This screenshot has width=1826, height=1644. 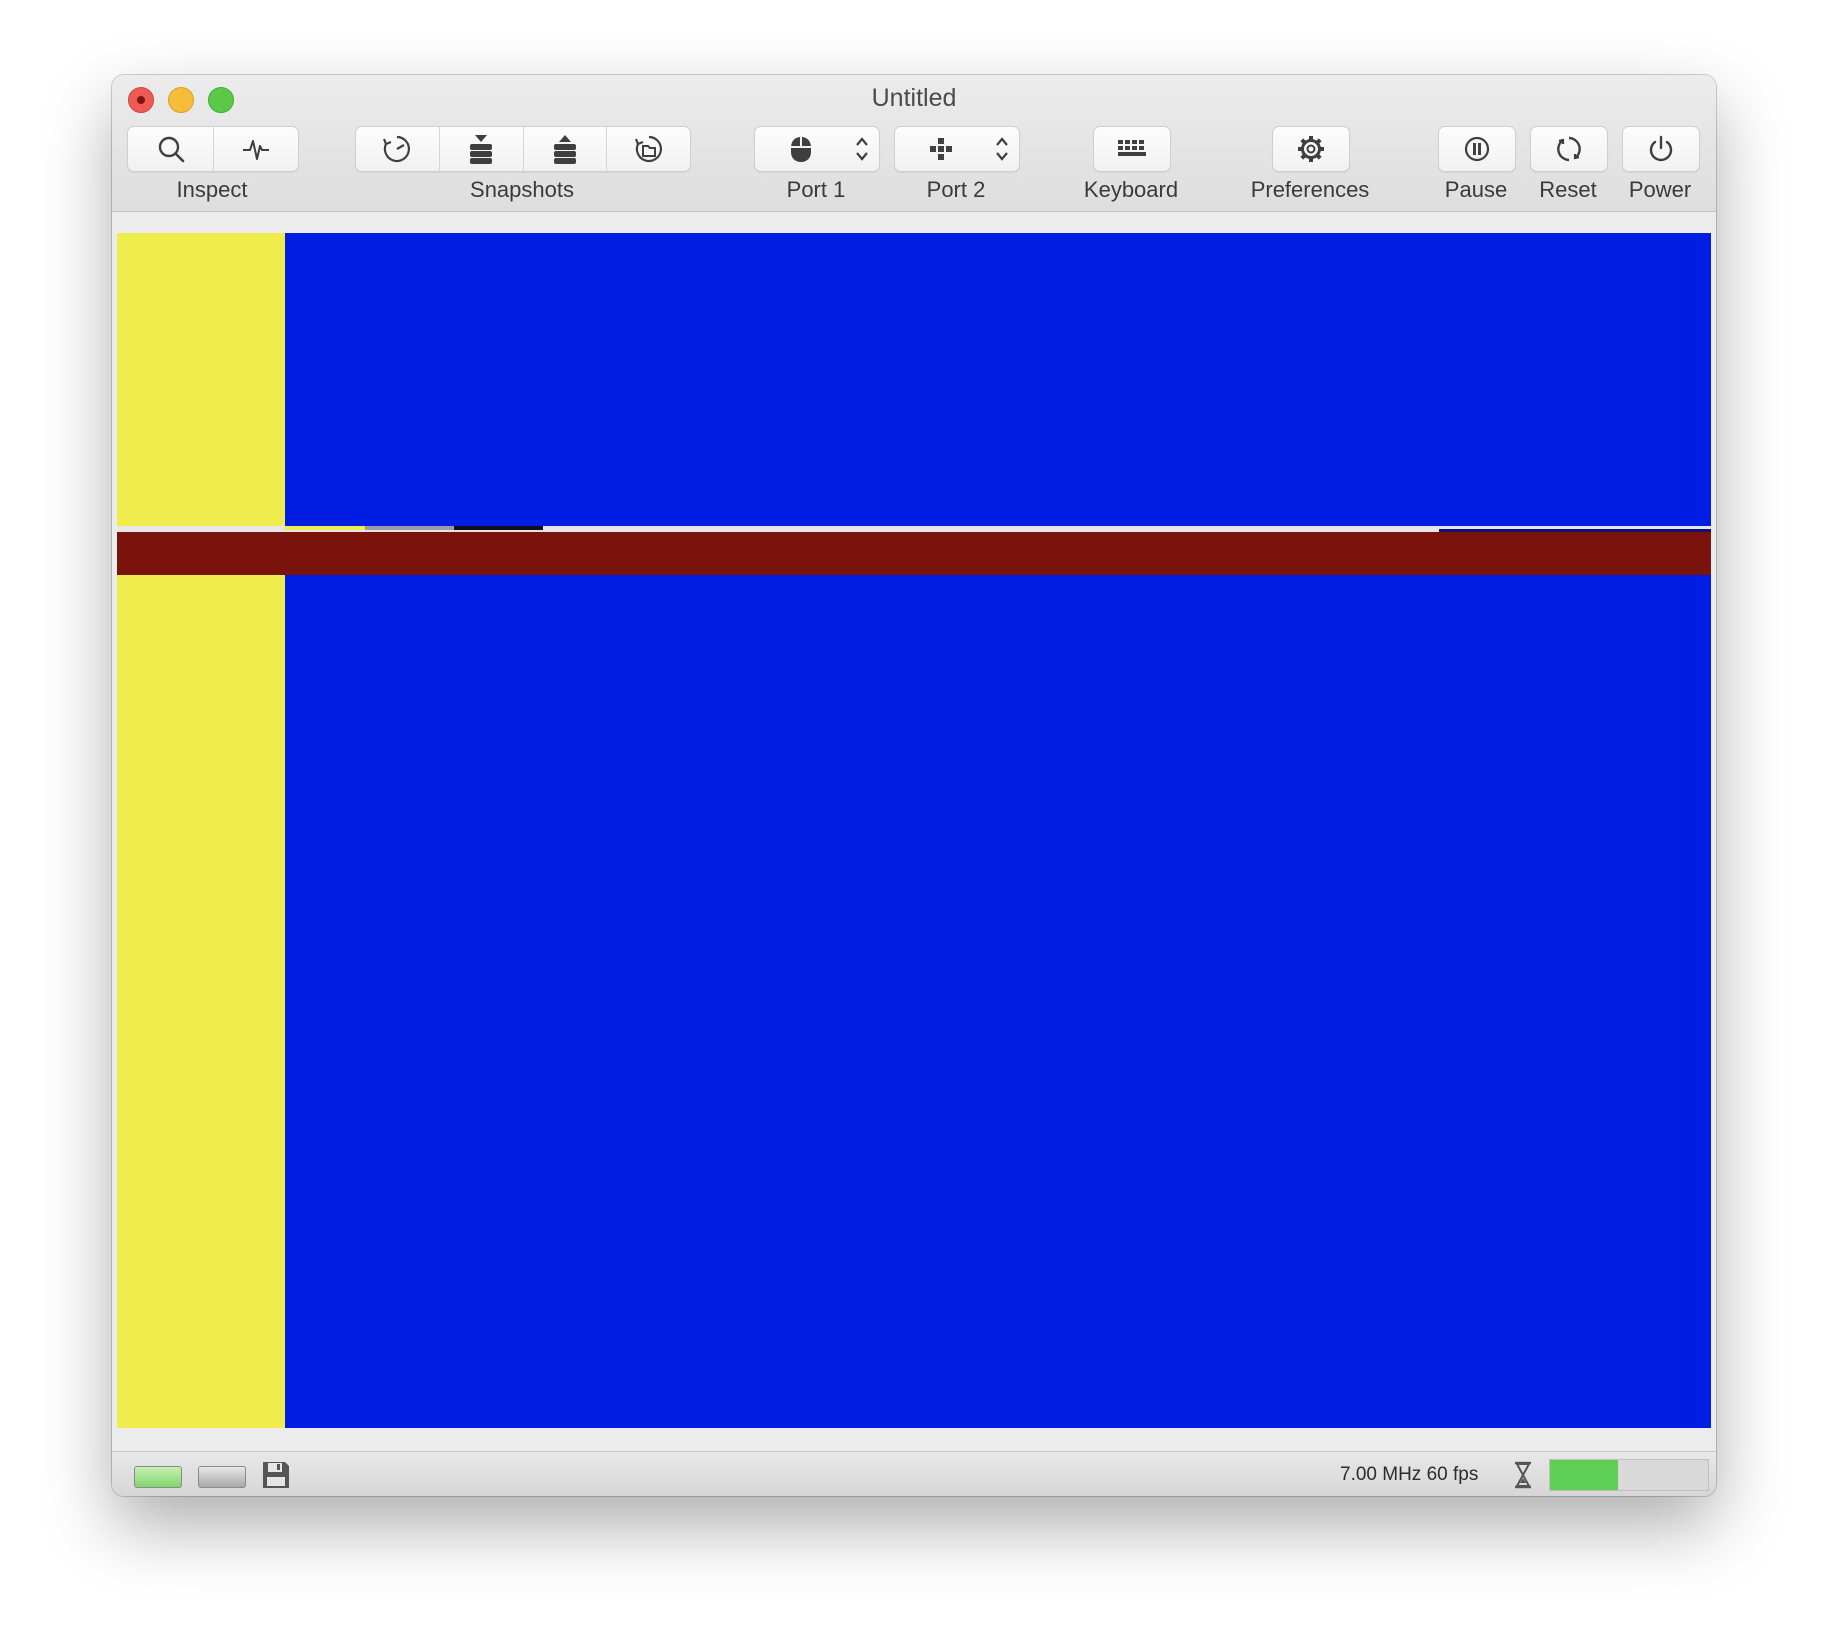 I want to click on pause-button-face, so click(x=1477, y=149).